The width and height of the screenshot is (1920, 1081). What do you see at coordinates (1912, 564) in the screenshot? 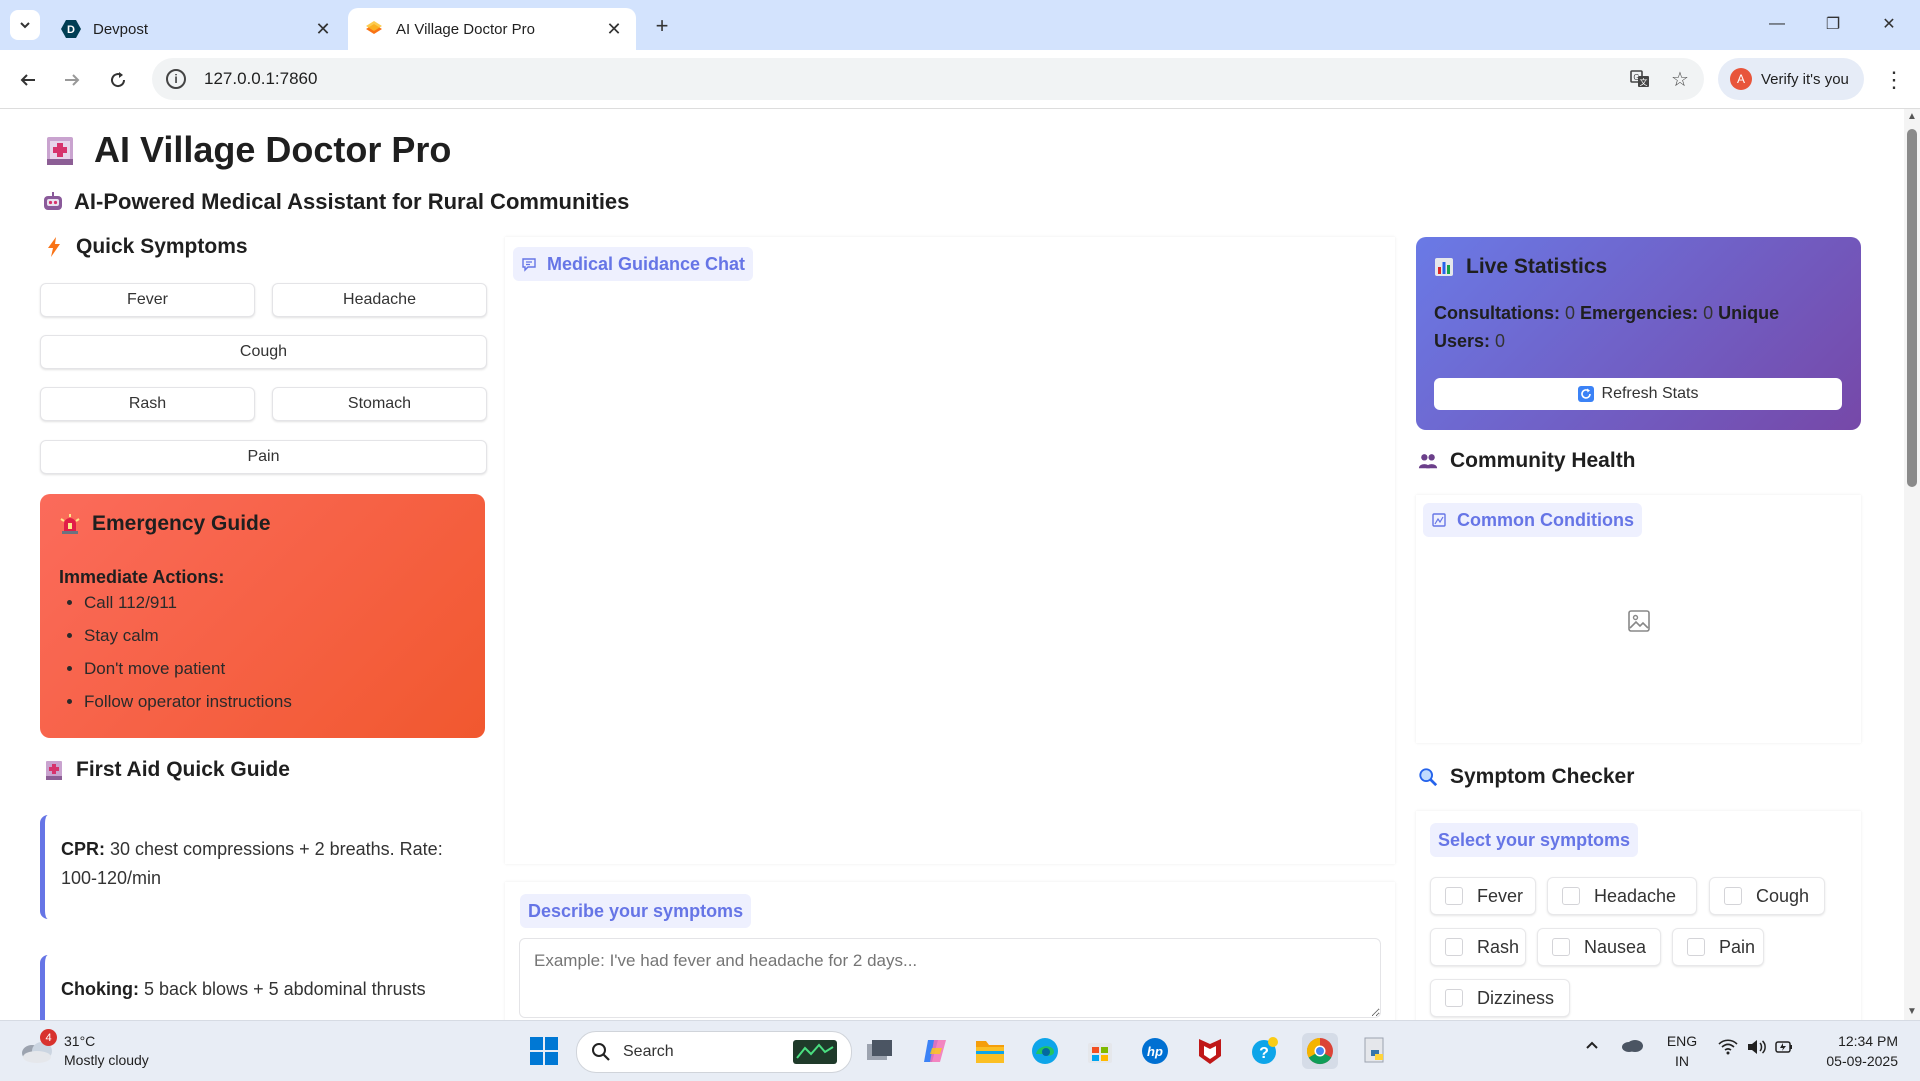
I see `page-scrollbar: ▲ ▼` at bounding box center [1912, 564].